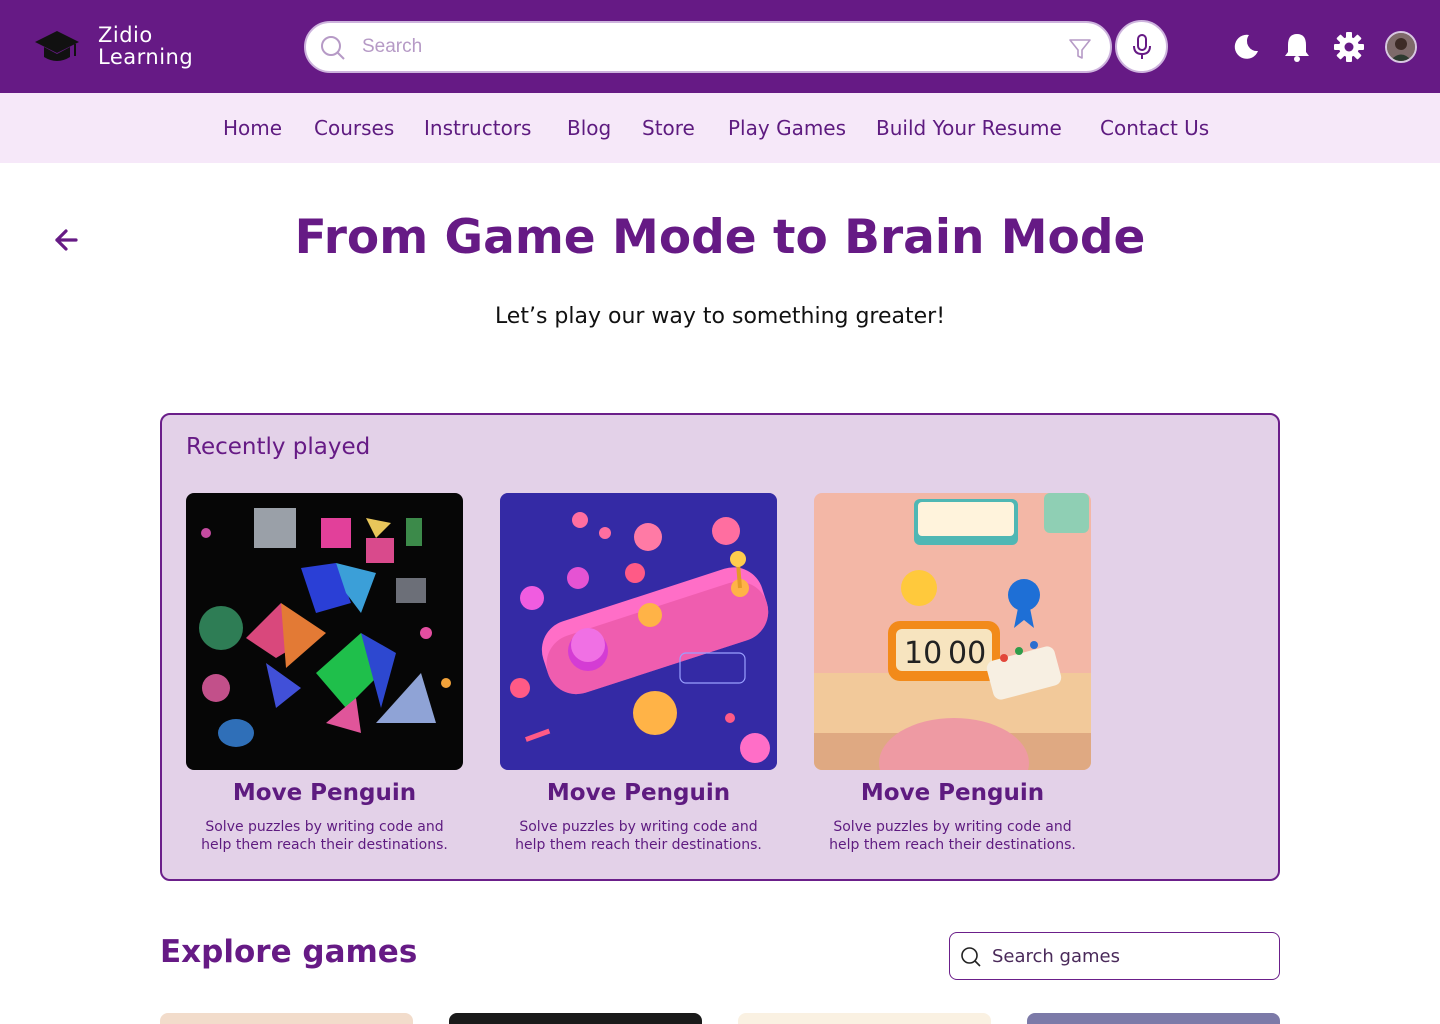  I want to click on brand-name: Zidio Learning, so click(145, 46).